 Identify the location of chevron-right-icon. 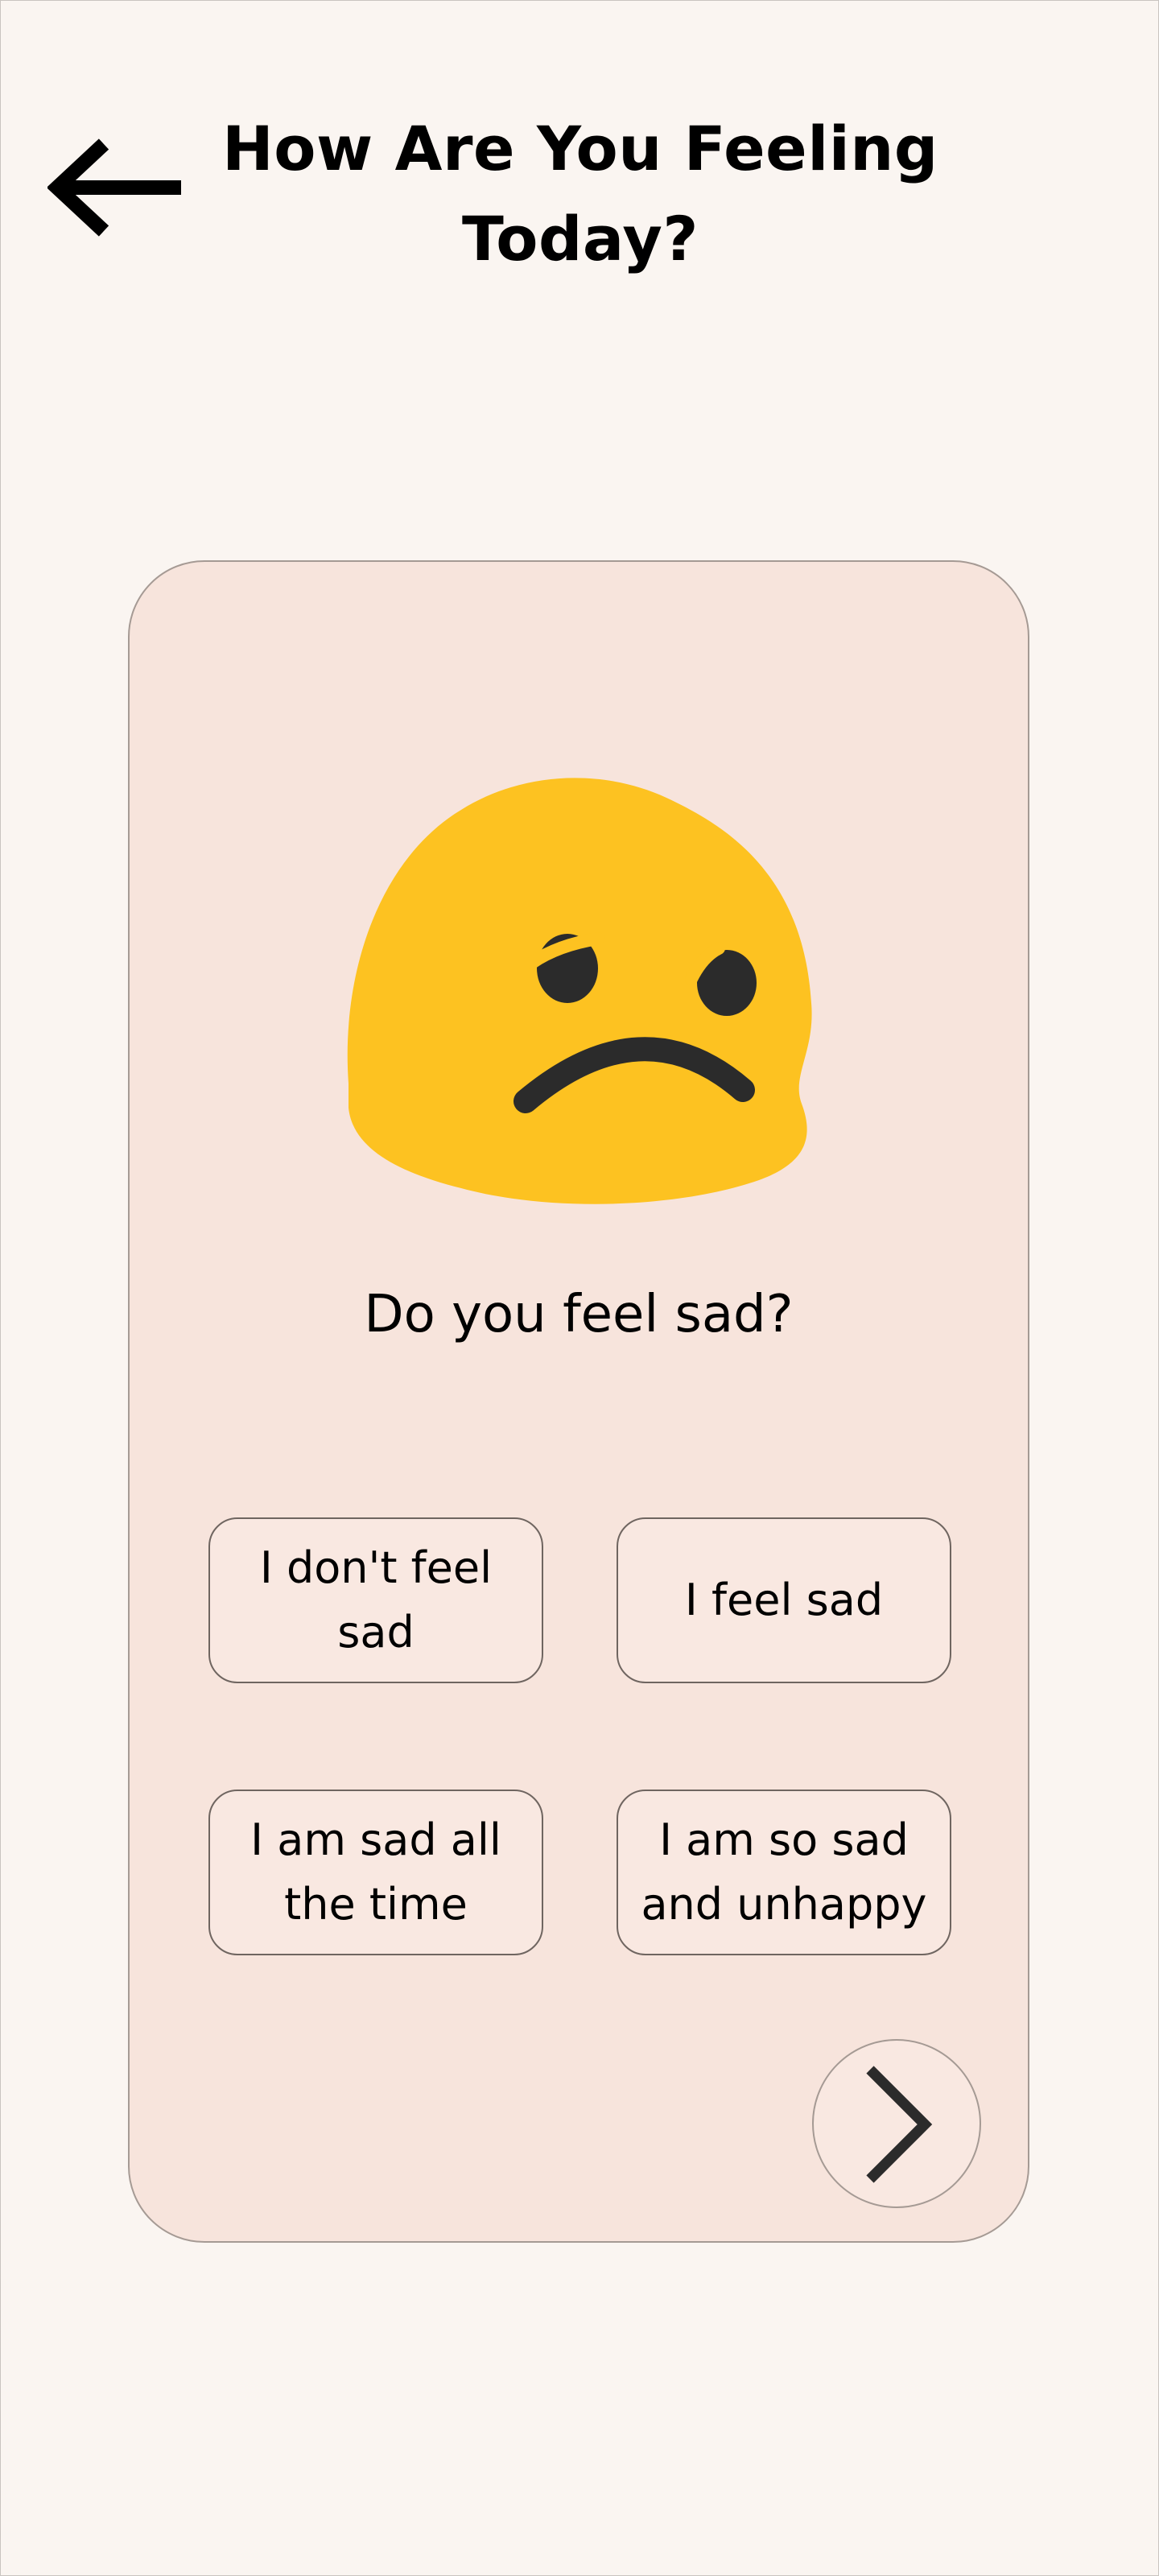
(899, 2124).